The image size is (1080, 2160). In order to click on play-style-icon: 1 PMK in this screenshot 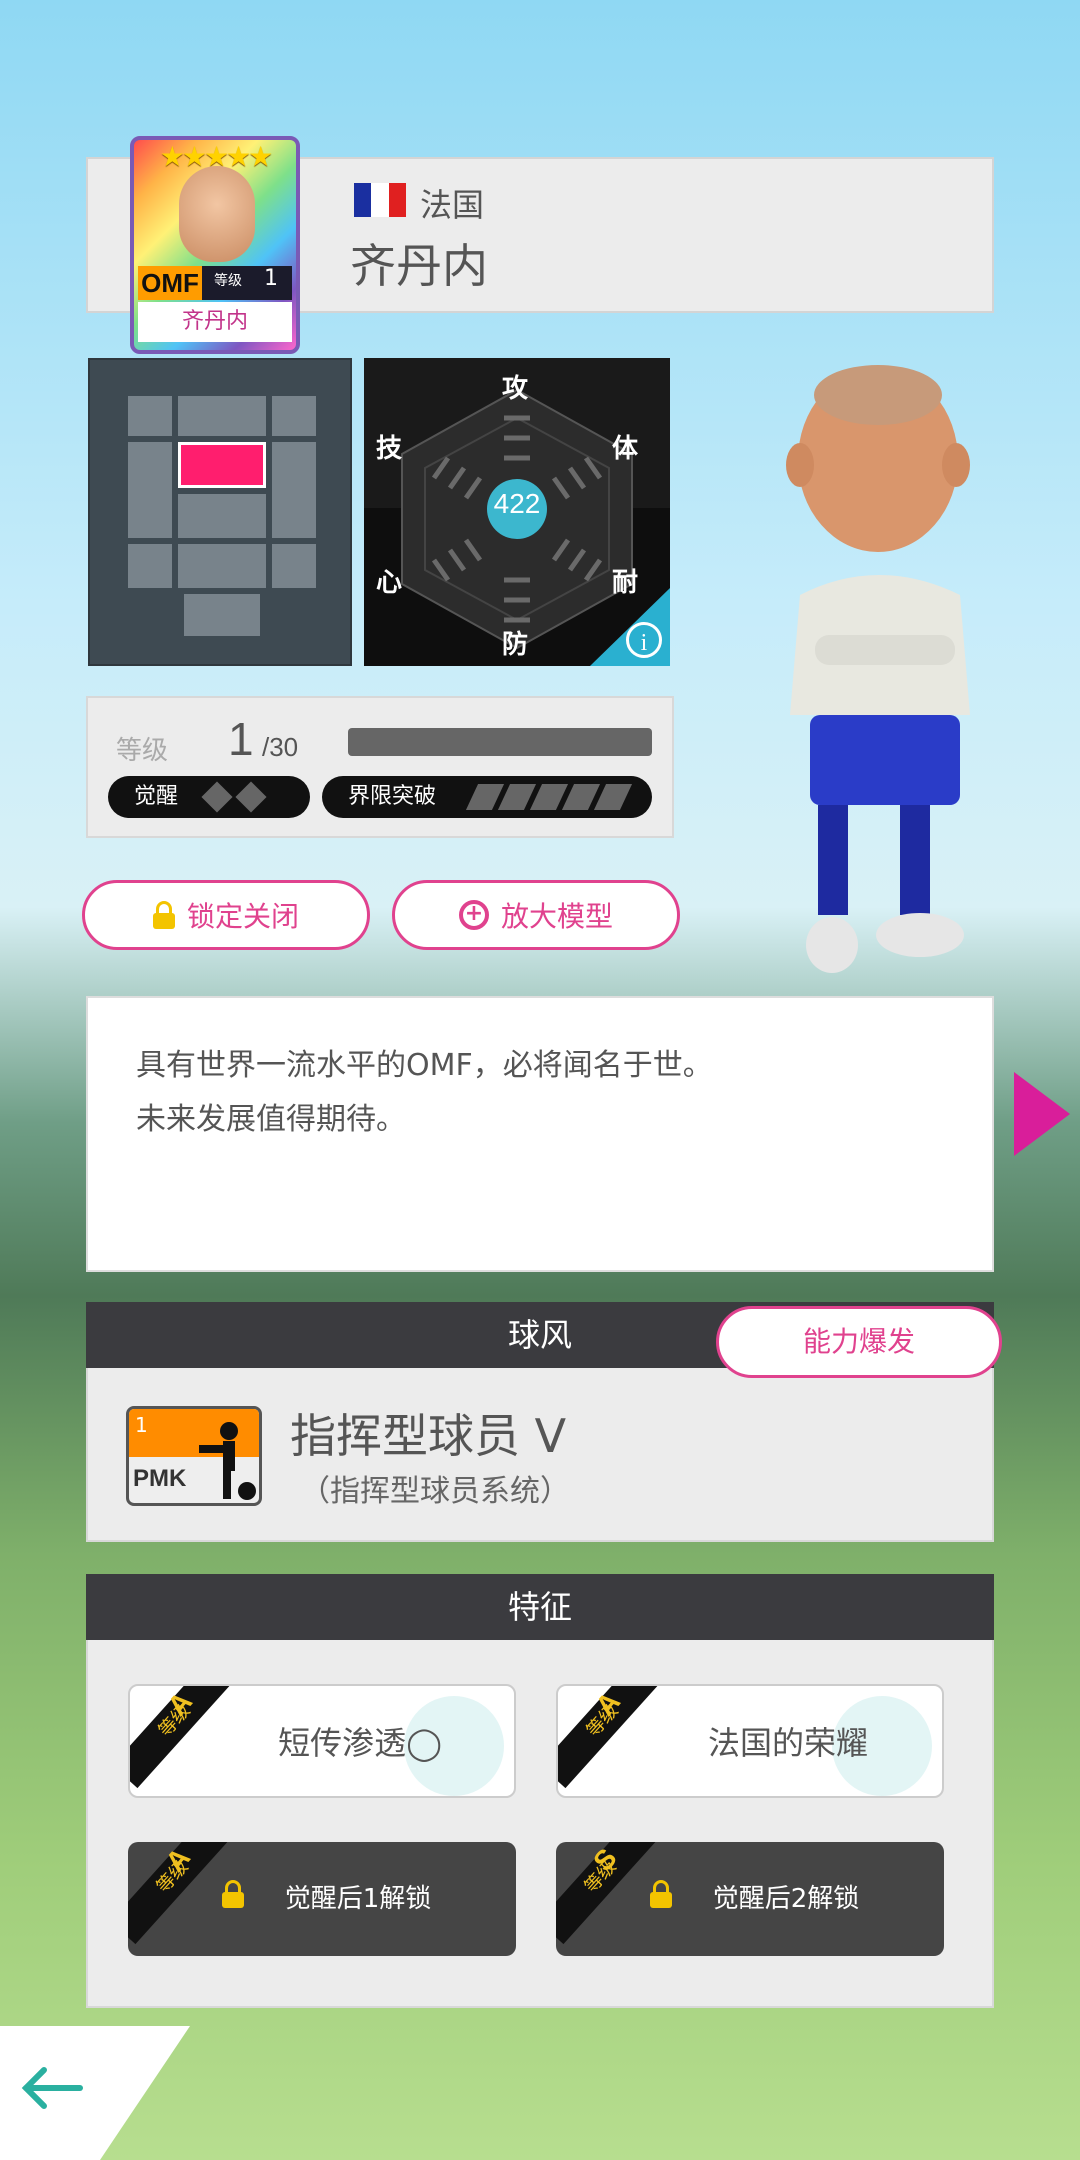, I will do `click(194, 1456)`.